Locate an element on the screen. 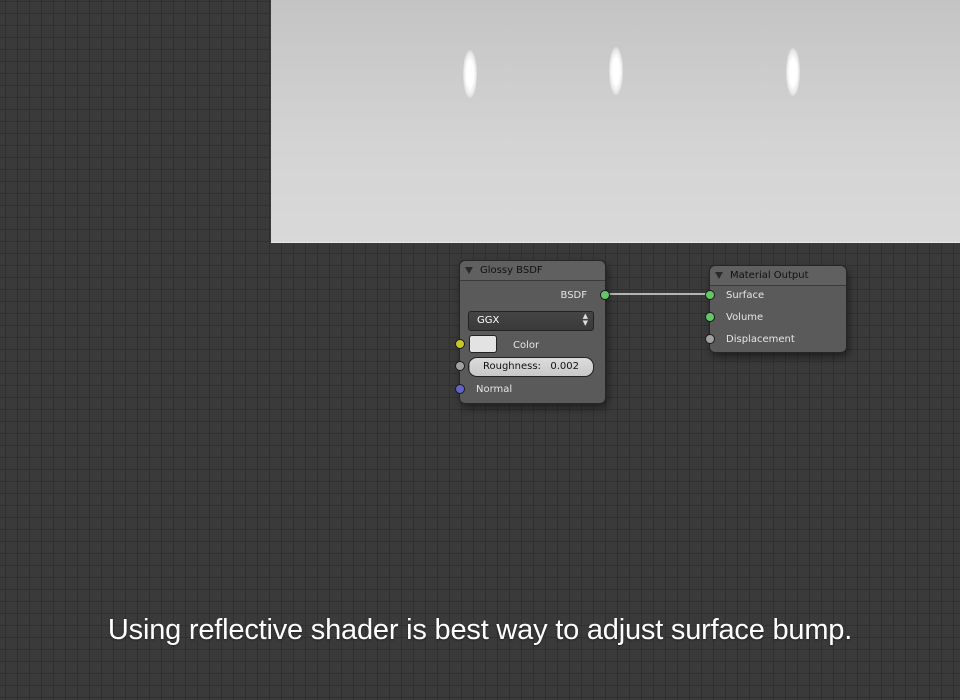 The image size is (960, 700). surface-input-socket is located at coordinates (710, 295).